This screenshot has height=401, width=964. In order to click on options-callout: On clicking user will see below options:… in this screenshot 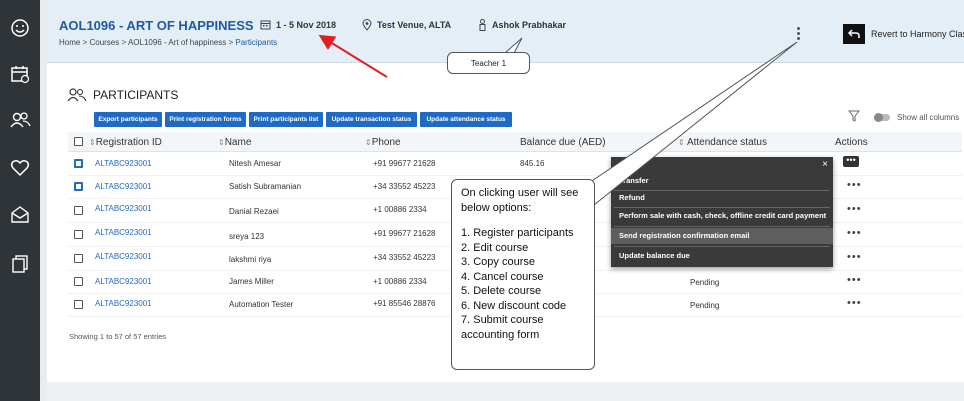, I will do `click(523, 274)`.